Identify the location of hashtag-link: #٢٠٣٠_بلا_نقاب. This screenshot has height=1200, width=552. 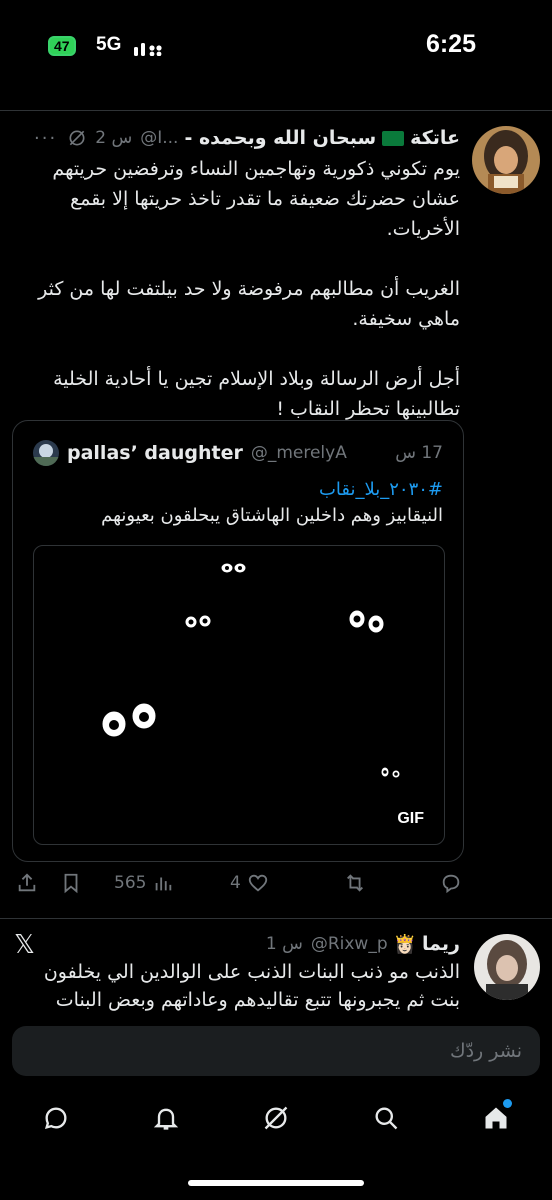
(381, 489).